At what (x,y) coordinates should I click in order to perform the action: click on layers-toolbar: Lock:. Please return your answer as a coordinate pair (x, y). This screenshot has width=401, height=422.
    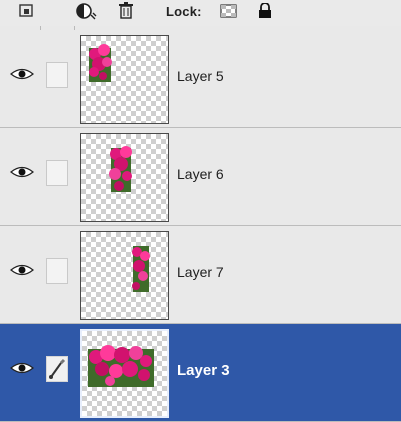
    Looking at the image, I should click on (200, 13).